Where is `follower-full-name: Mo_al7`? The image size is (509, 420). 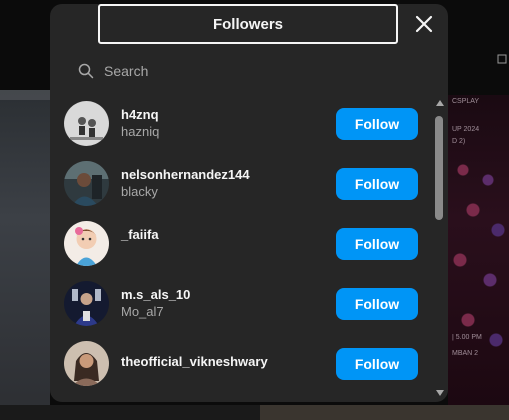
follower-full-name: Mo_al7 is located at coordinates (142, 311).